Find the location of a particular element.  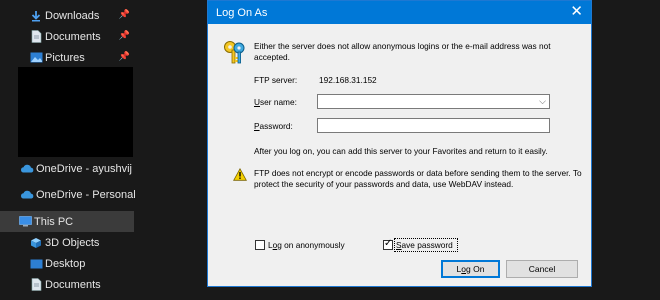

log-on-button: Log On is located at coordinates (470, 269).